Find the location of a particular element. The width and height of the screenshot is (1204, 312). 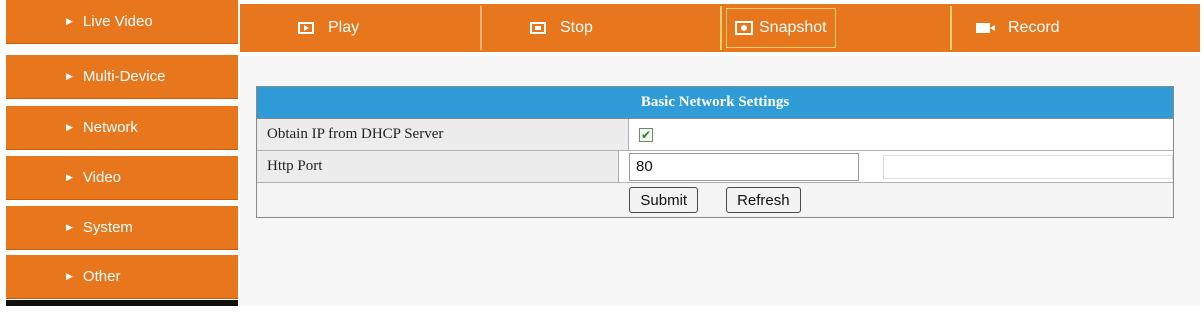

sidebar-item-label: Multi-Device is located at coordinates (124, 76).